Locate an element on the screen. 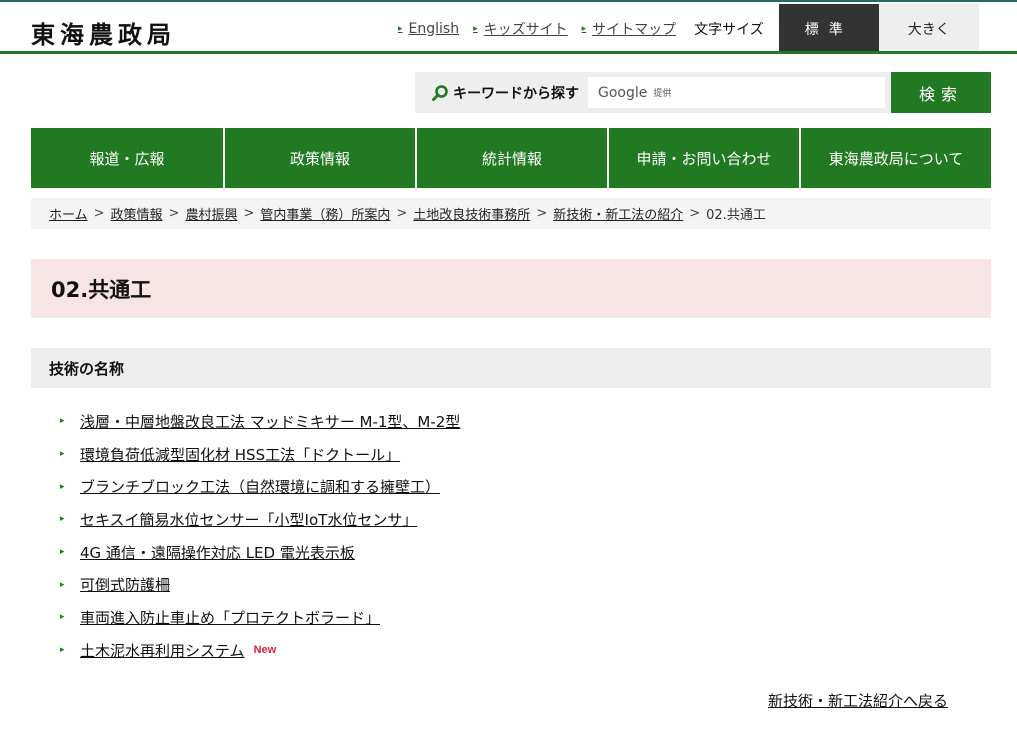  breadcrumb-new-tech: 新技術・新工法の紹介 is located at coordinates (618, 213).